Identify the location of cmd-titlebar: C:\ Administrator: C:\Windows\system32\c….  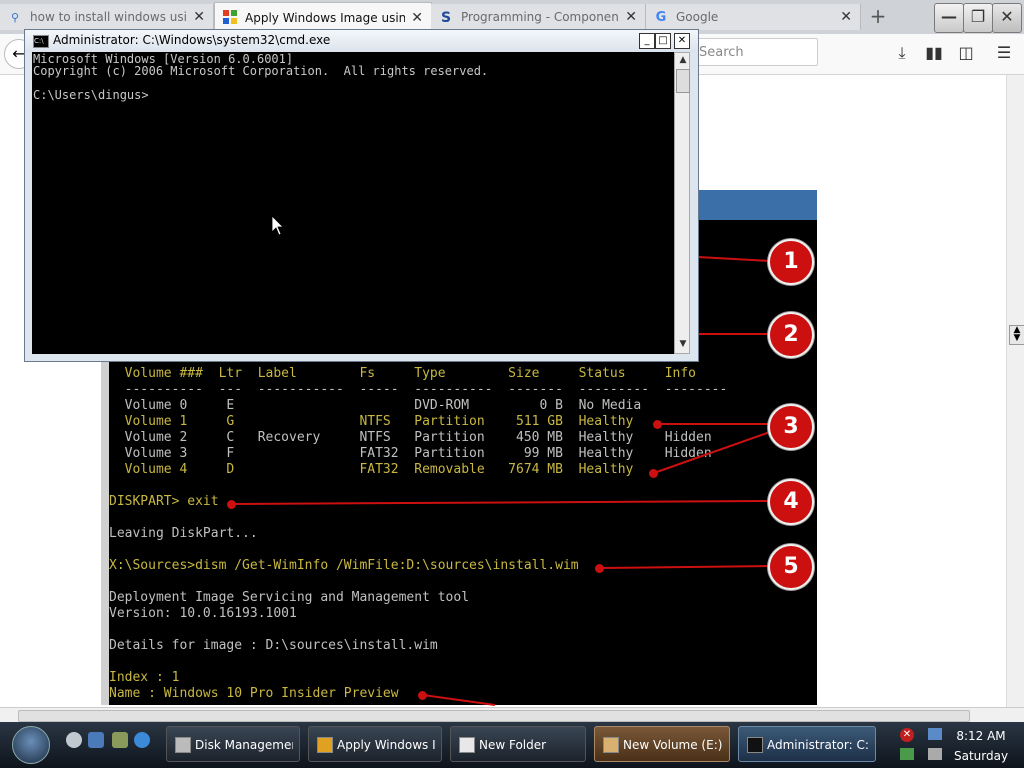
(361, 41).